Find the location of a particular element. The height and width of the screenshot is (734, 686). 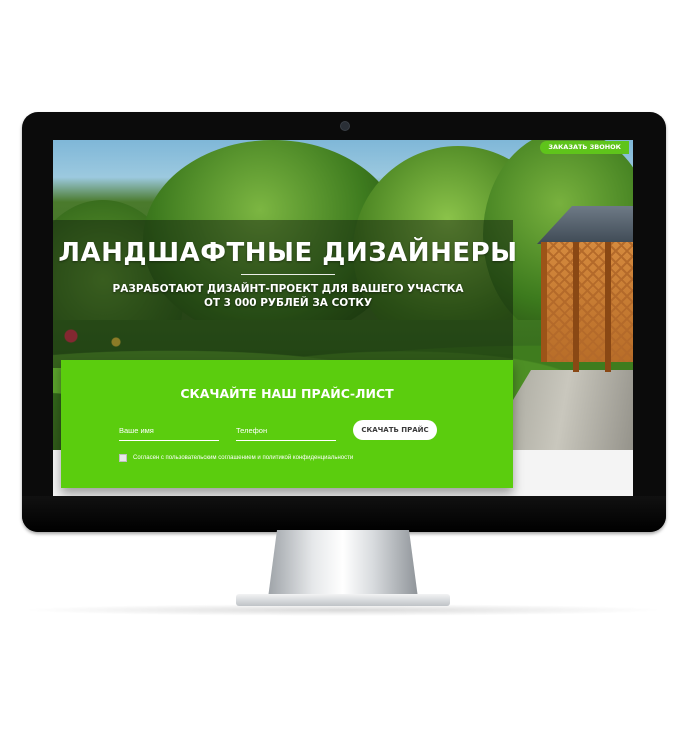

monitor-base is located at coordinates (343, 600).